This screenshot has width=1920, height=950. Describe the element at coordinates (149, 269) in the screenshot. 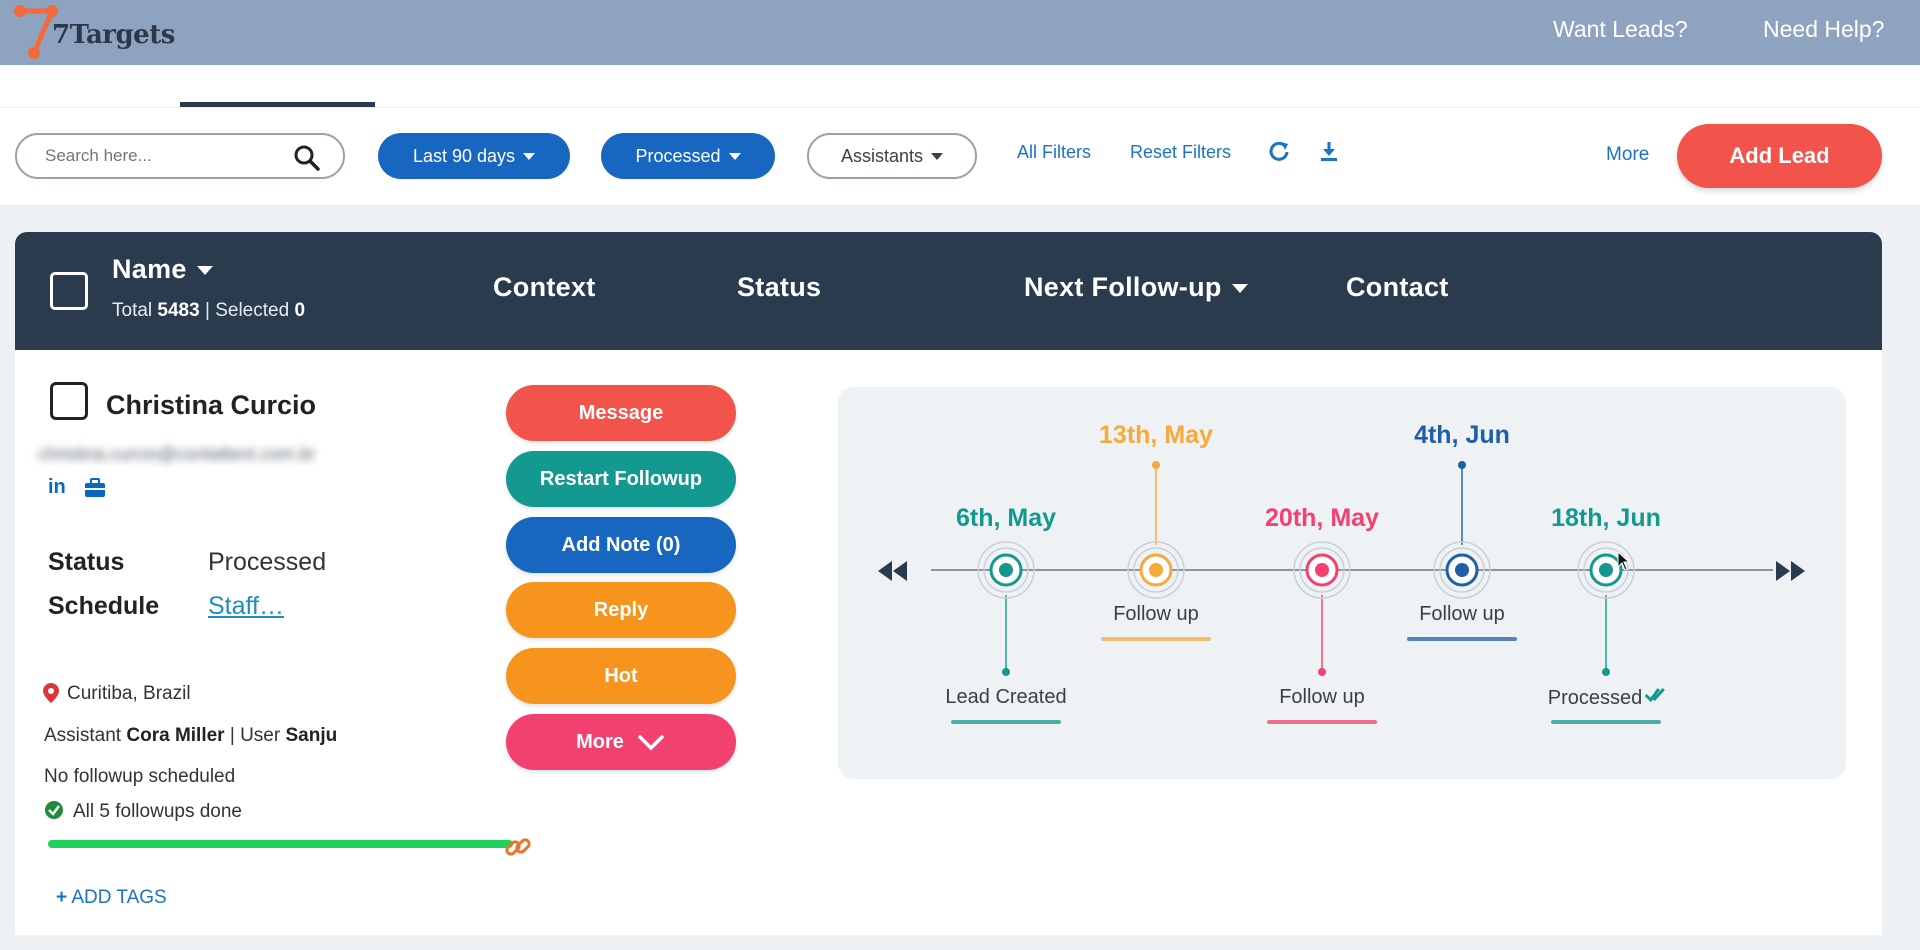

I see `column-name-label: Name` at that location.